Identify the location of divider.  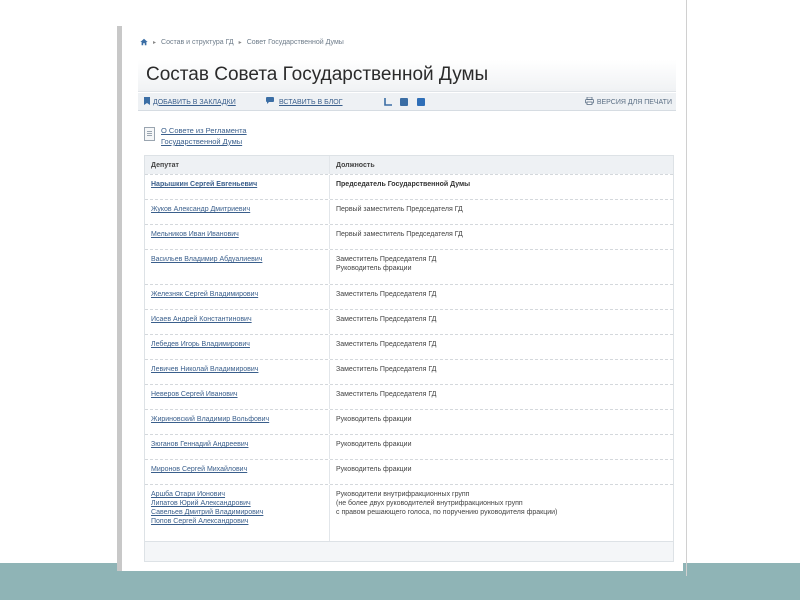
(686, 288).